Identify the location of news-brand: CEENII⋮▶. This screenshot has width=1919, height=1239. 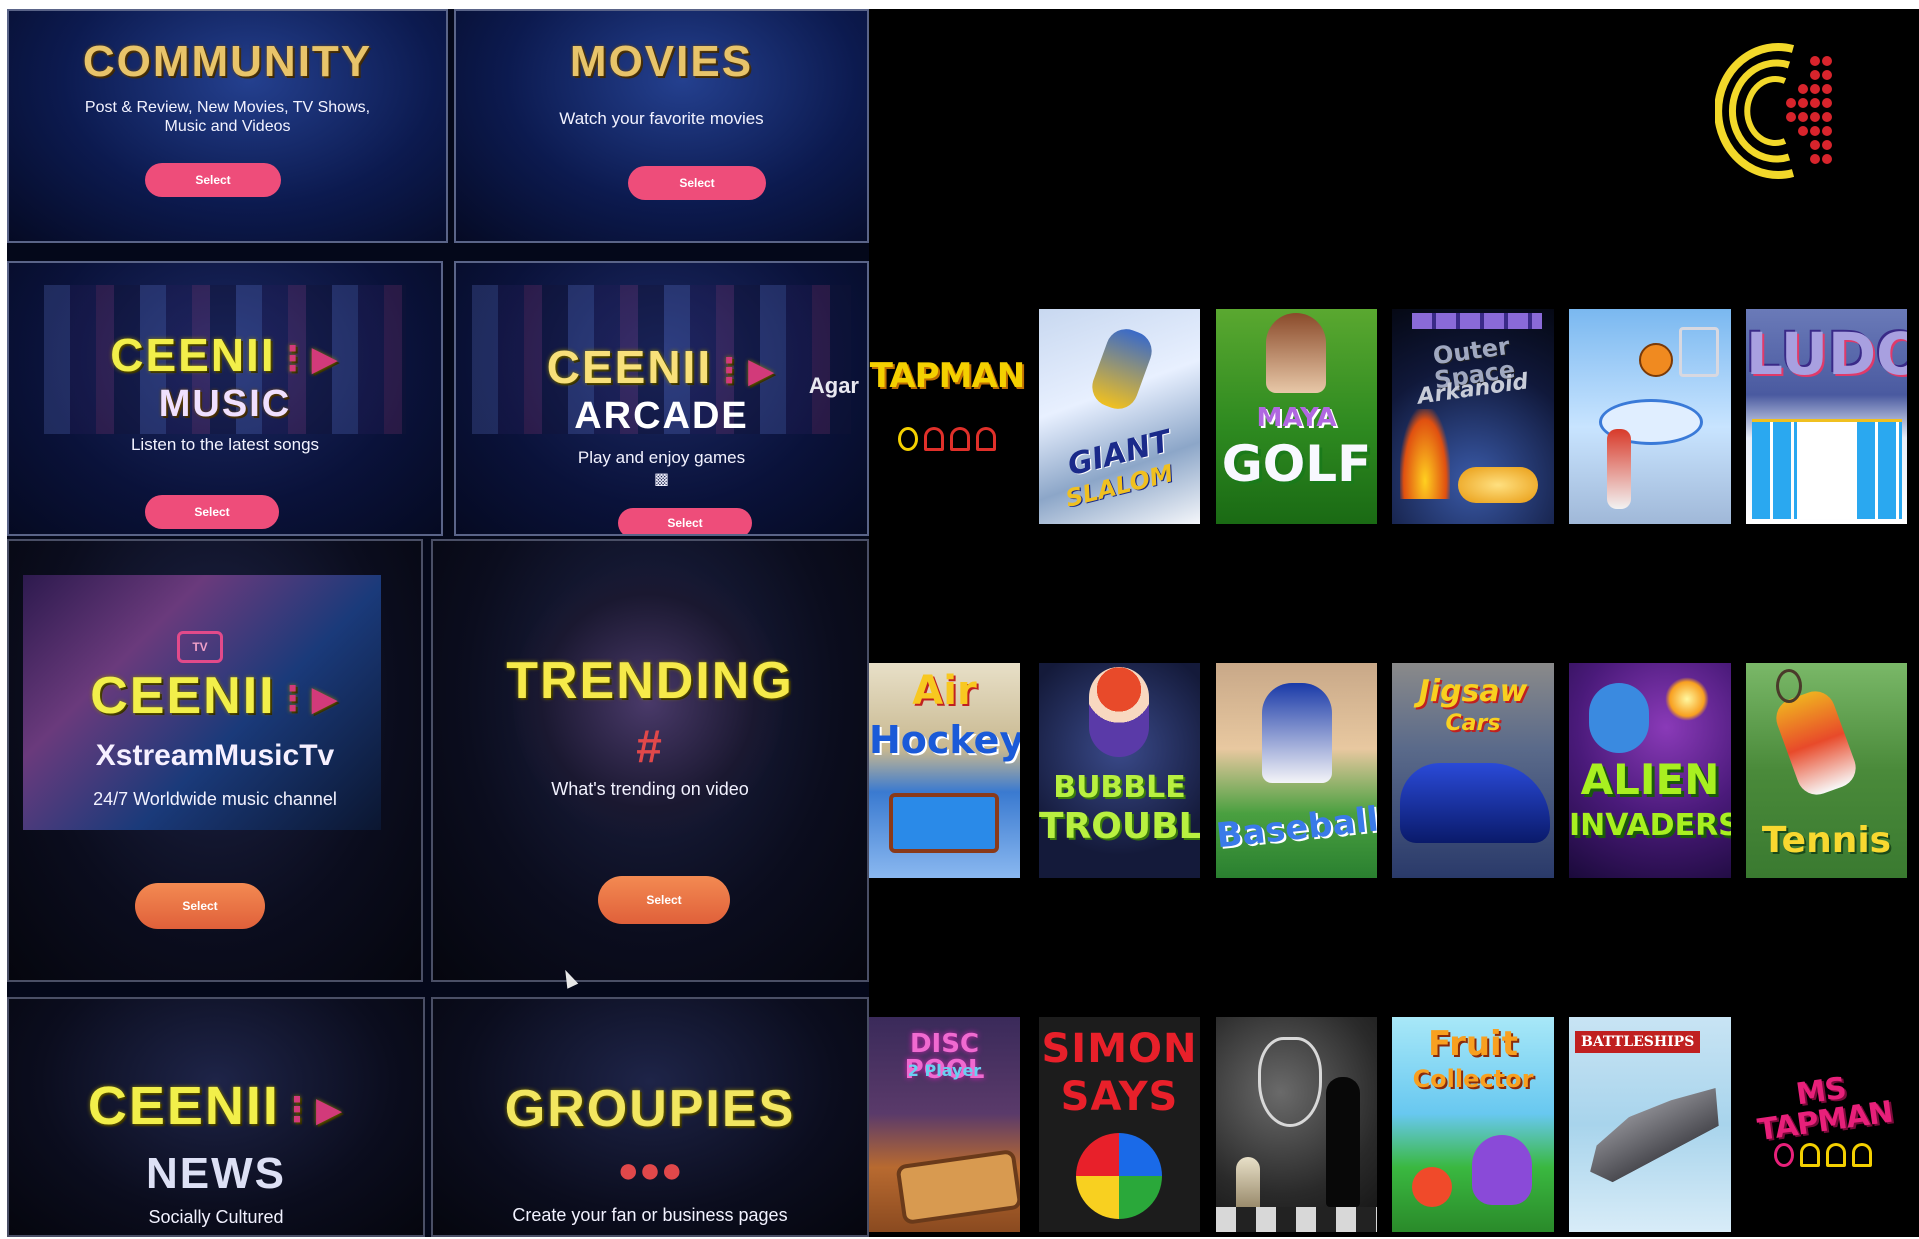
(216, 1106).